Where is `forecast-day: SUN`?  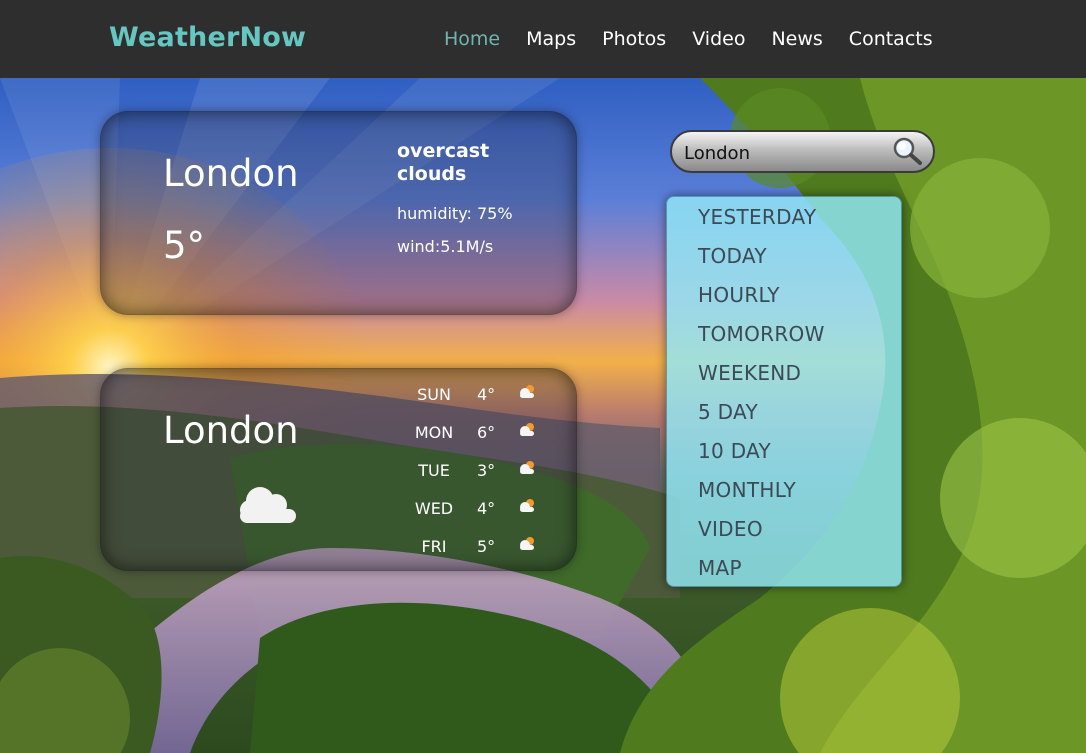
forecast-day: SUN is located at coordinates (434, 394).